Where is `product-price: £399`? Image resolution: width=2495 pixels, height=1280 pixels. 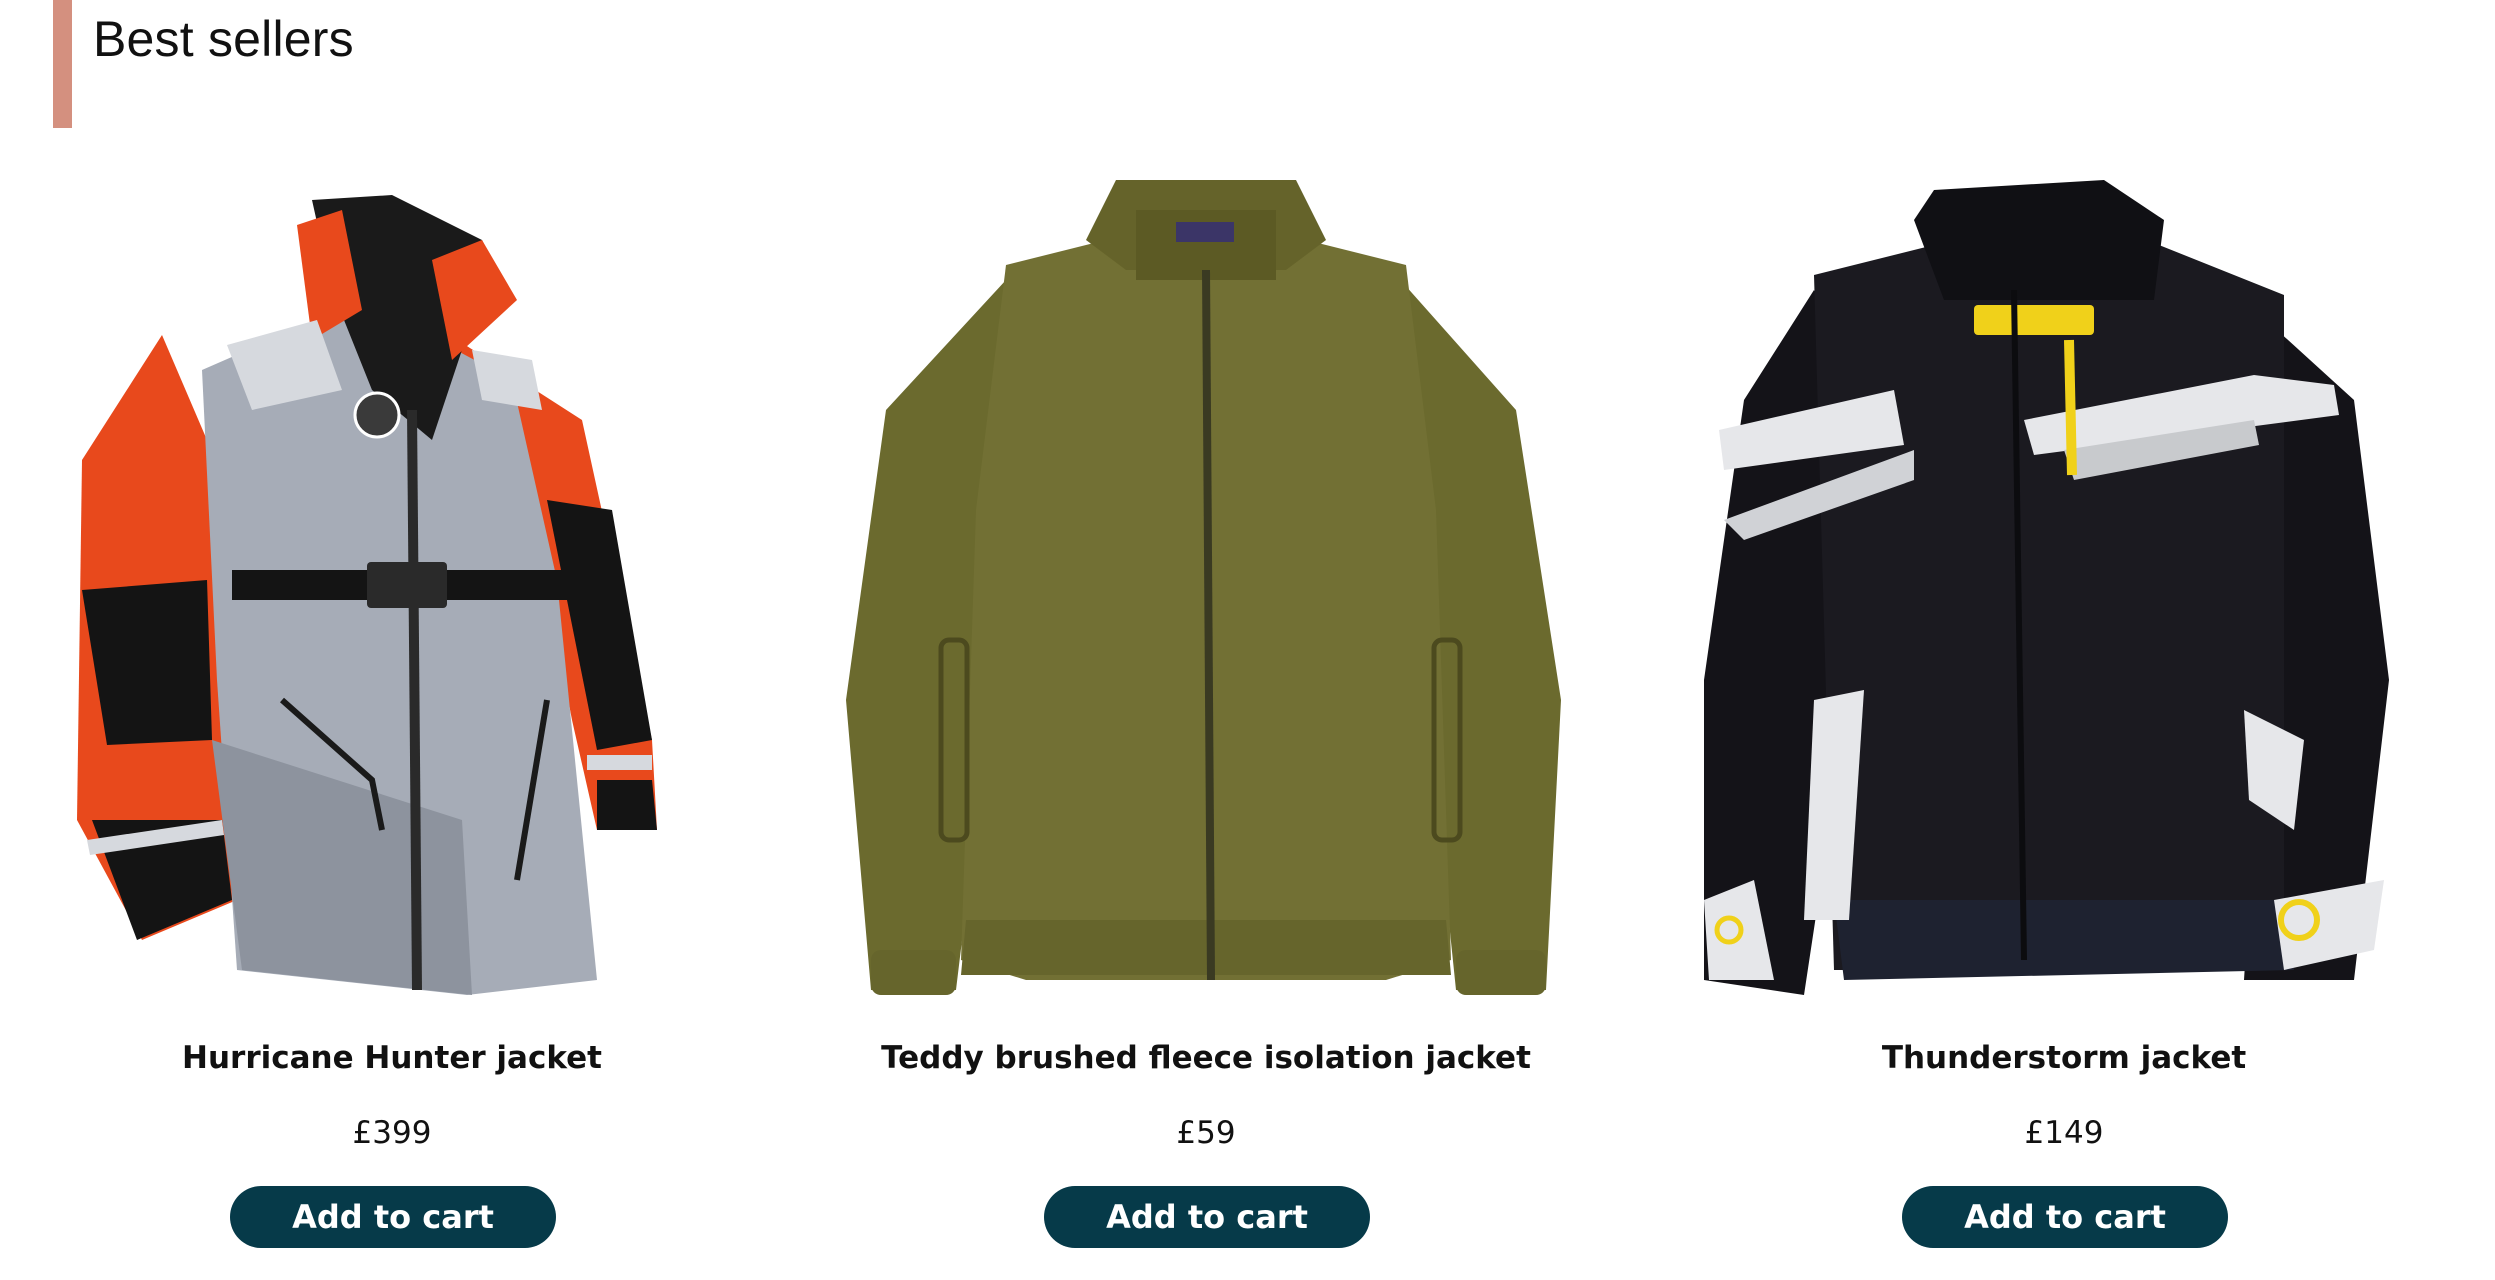 product-price: £399 is located at coordinates (392, 1133).